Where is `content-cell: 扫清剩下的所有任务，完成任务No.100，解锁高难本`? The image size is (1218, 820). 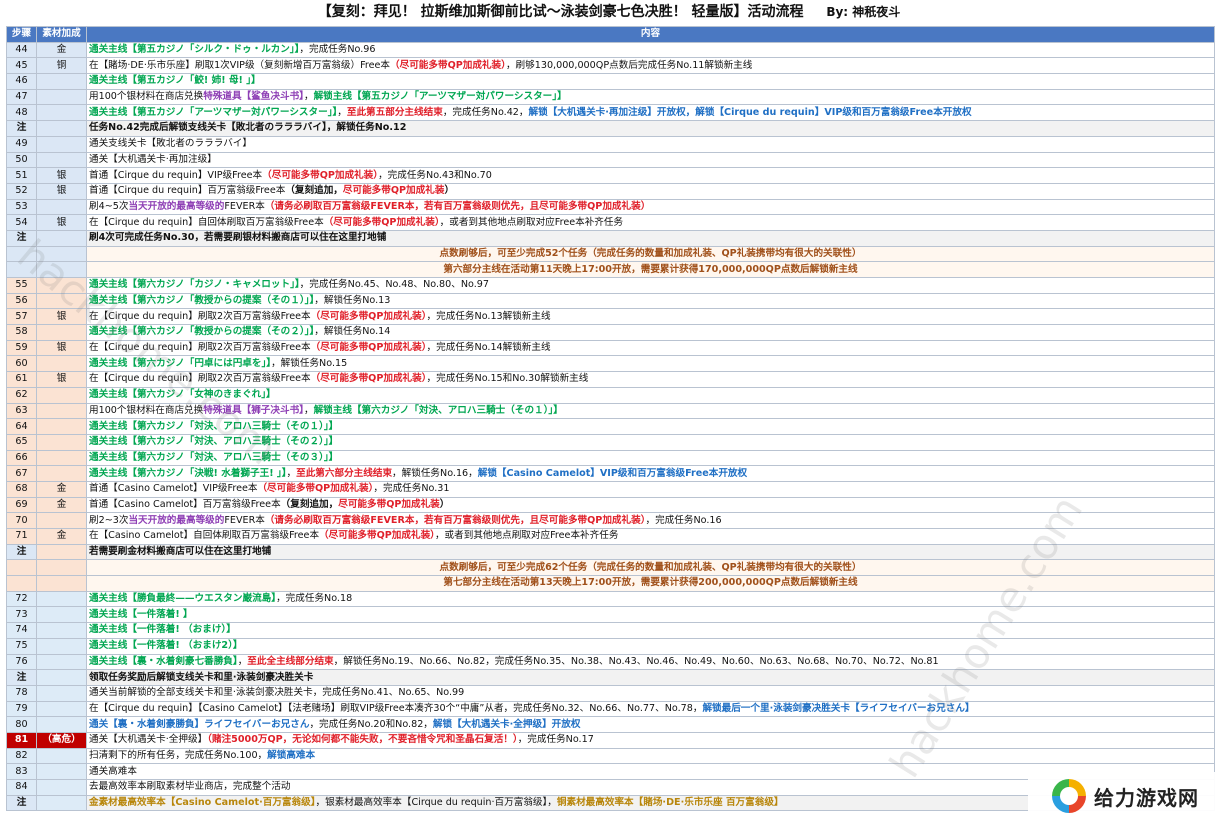
content-cell: 扫清剩下的所有任务，完成任务No.100，解锁高难本 is located at coordinates (650, 756).